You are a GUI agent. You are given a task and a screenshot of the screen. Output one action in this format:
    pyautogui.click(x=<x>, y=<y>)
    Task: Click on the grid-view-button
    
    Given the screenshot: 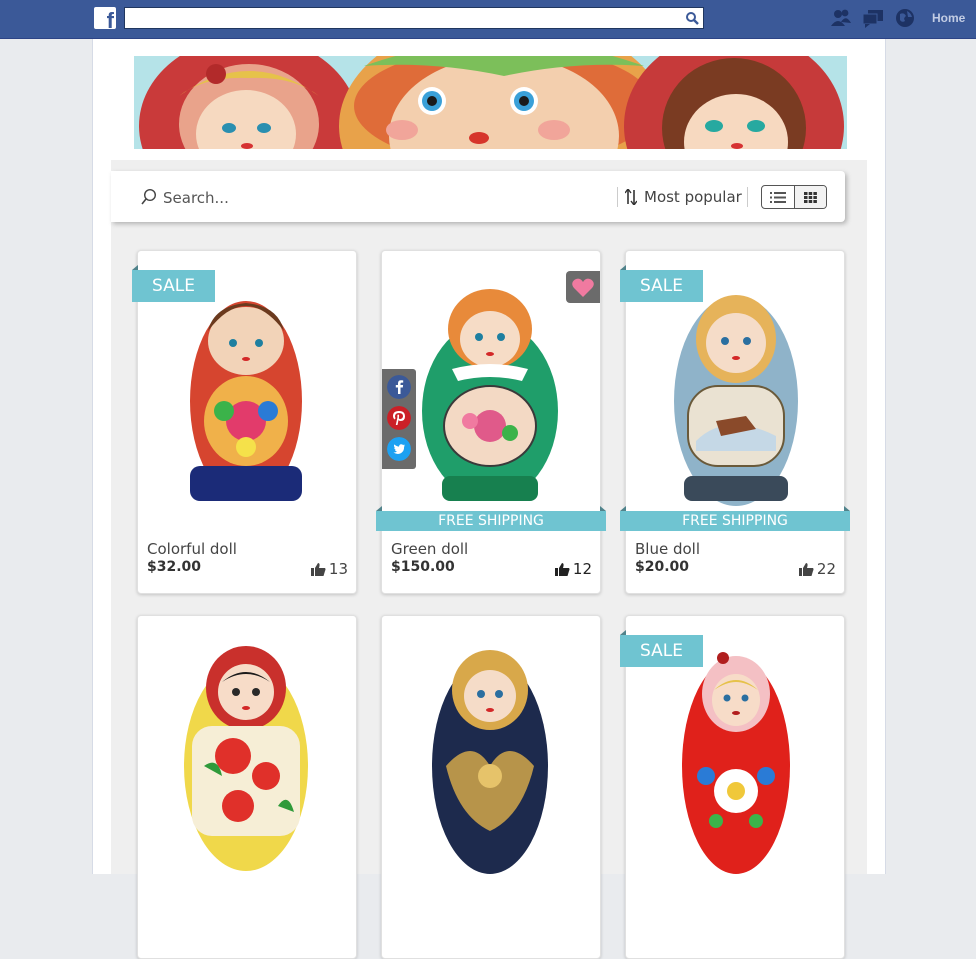 What is the action you would take?
    pyautogui.click(x=809, y=197)
    